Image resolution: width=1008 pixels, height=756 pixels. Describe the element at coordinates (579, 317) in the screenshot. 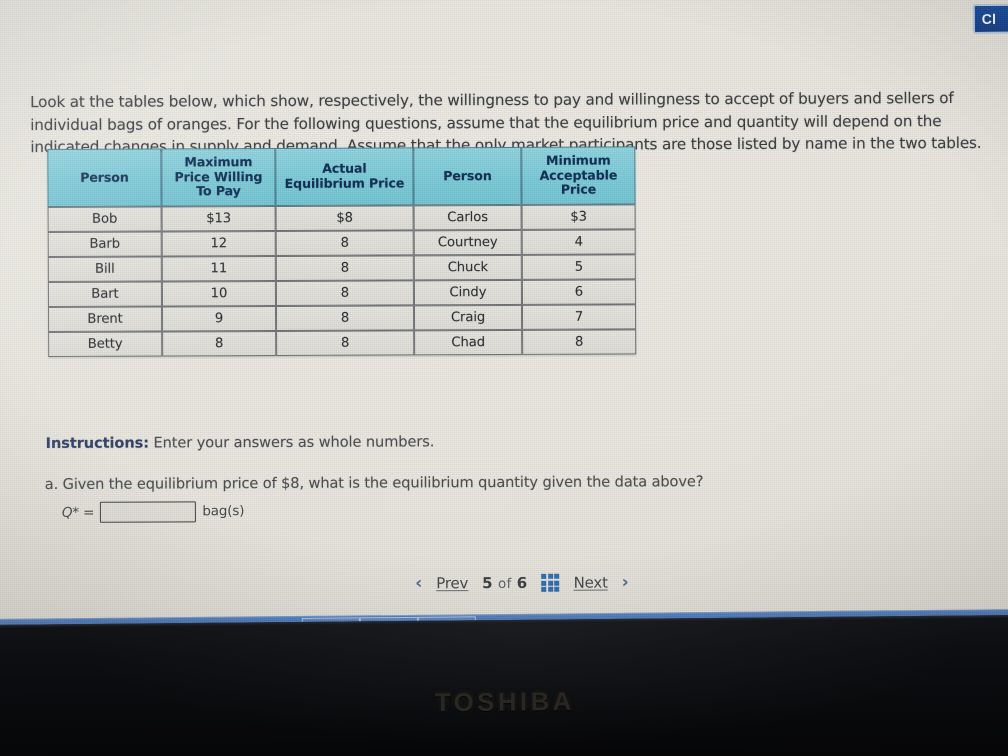

I see `cell-min-price: 7` at that location.